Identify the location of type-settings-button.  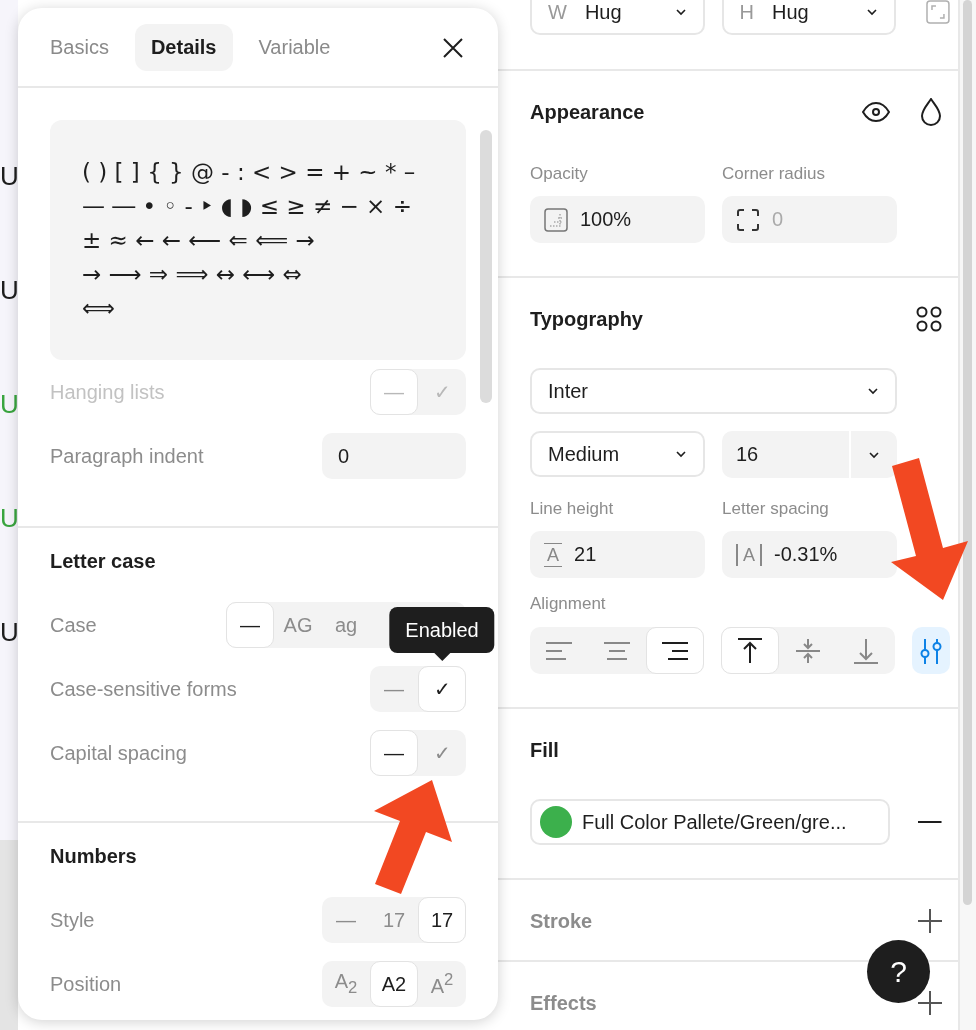
(931, 650).